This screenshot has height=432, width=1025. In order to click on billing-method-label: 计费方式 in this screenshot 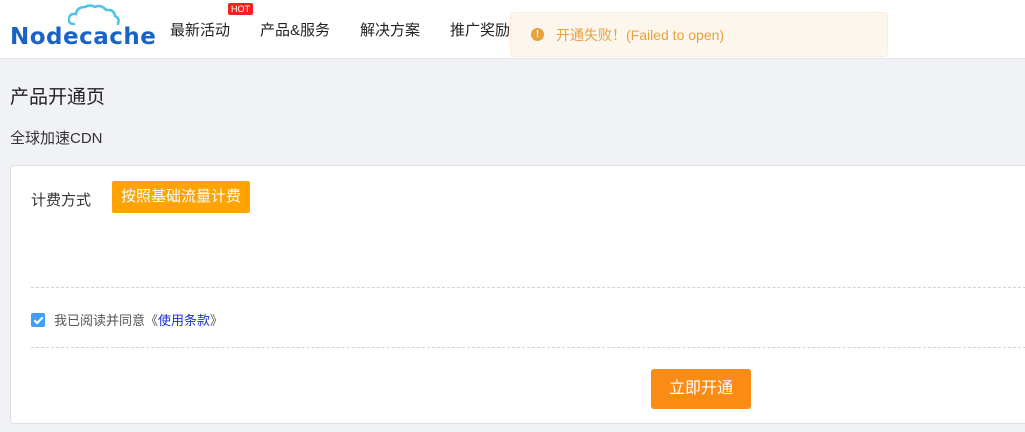, I will do `click(61, 200)`.